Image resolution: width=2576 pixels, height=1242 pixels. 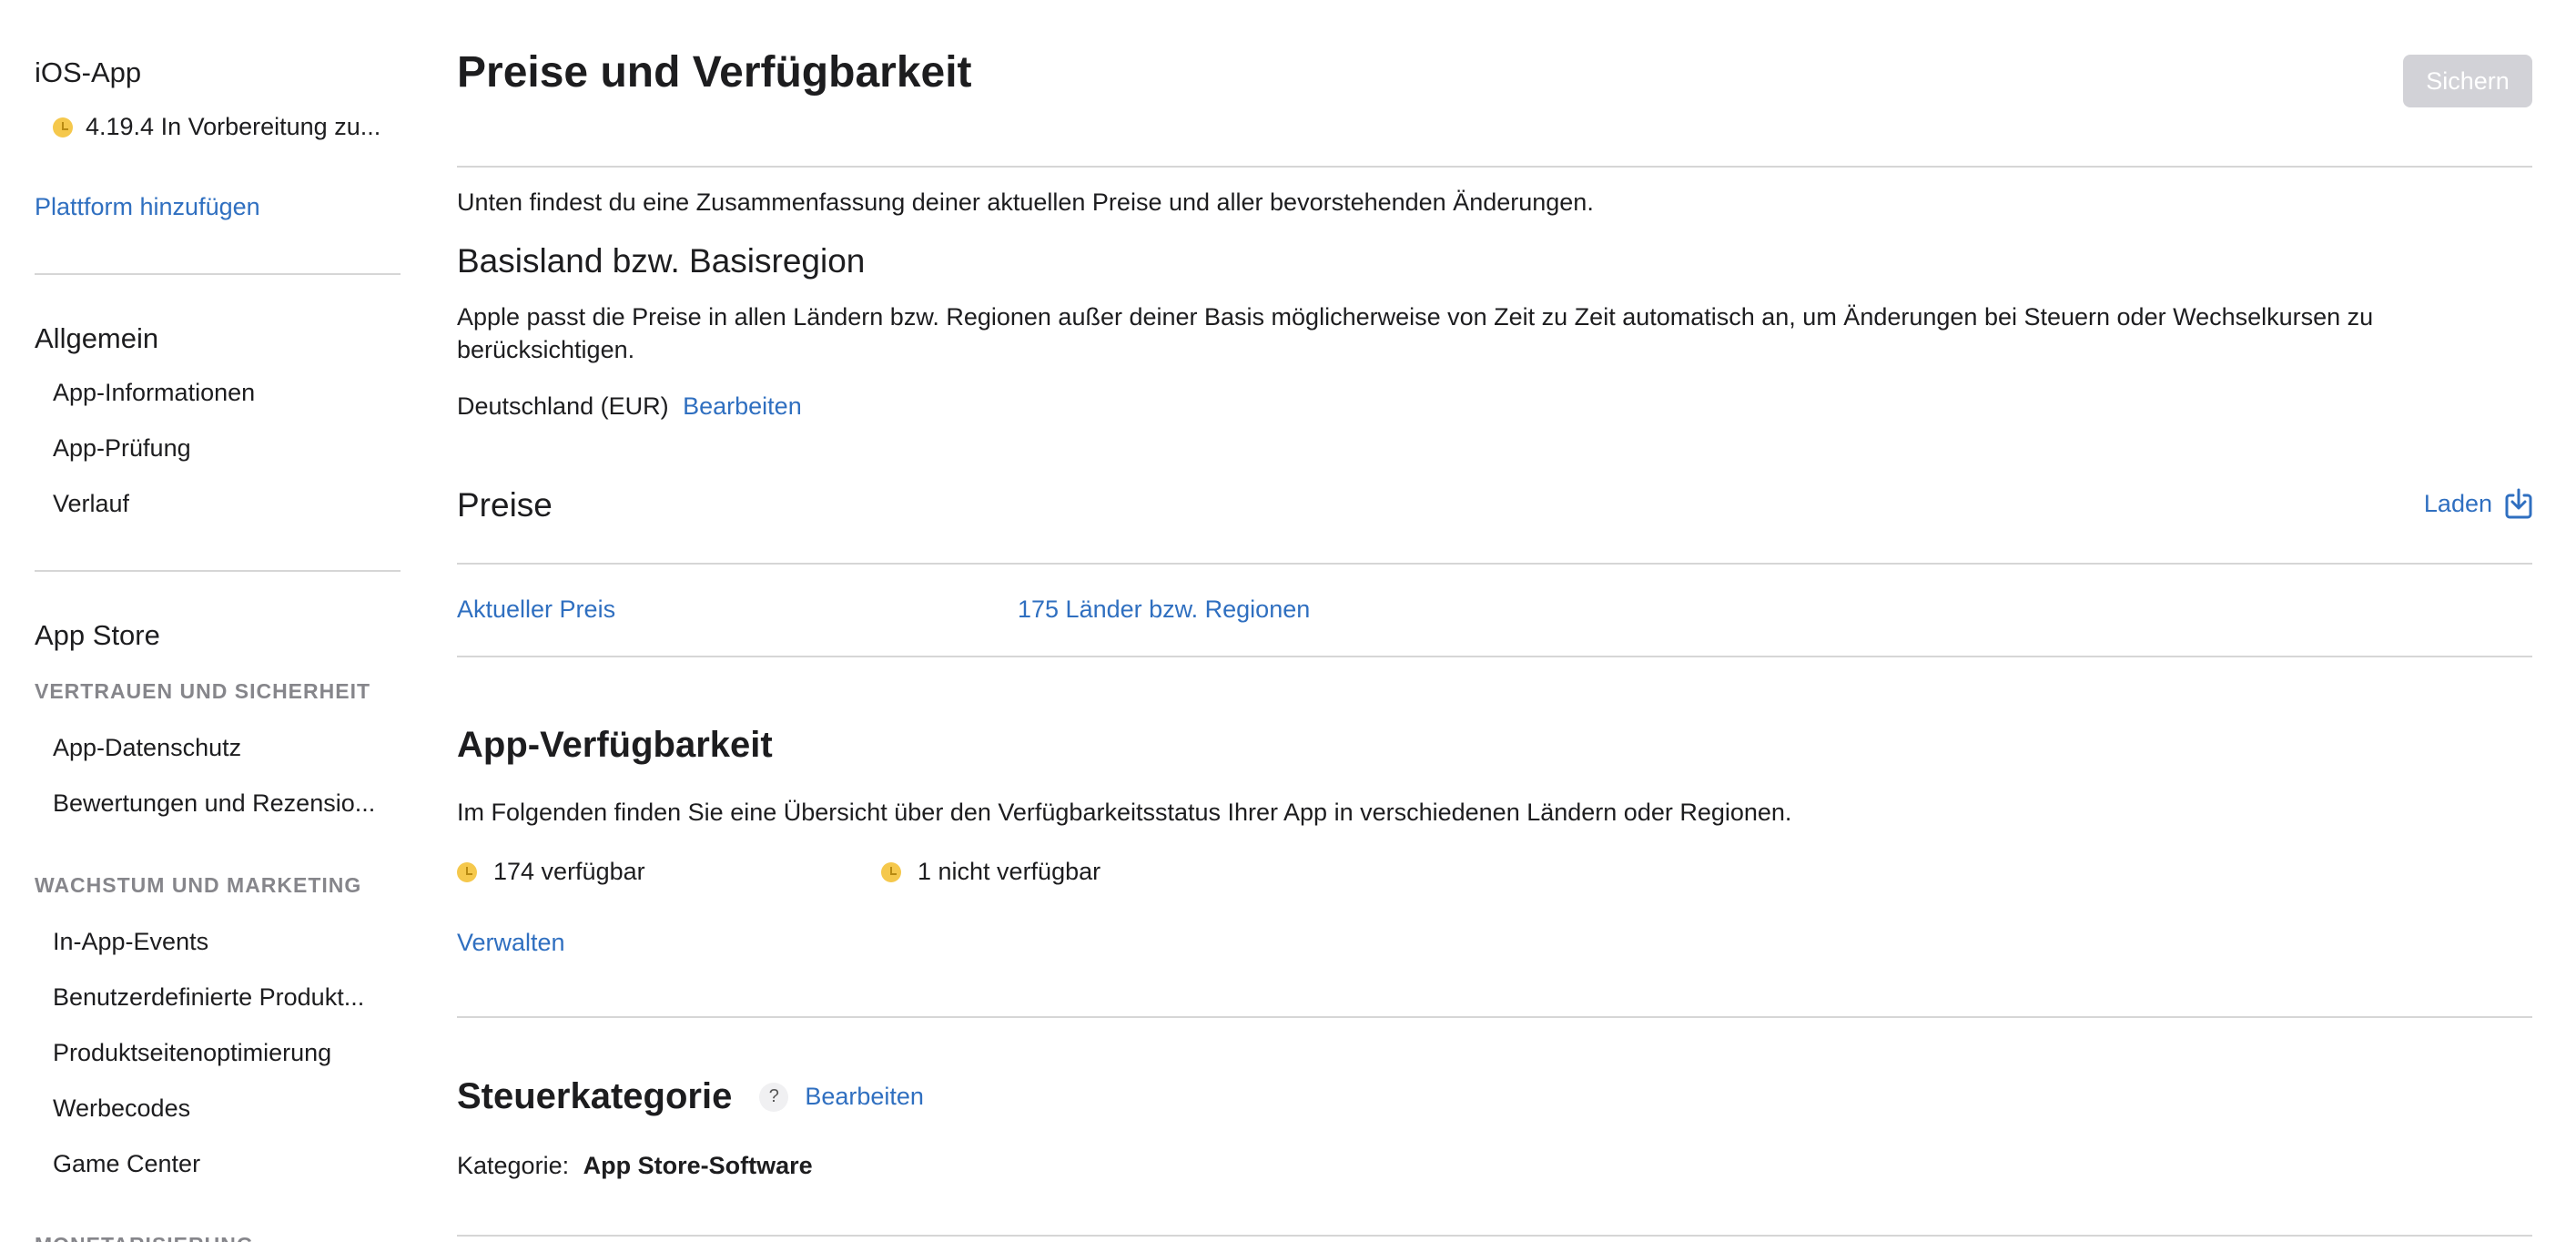 I want to click on unavailable-count: 1 nicht verfügbar, so click(x=990, y=872).